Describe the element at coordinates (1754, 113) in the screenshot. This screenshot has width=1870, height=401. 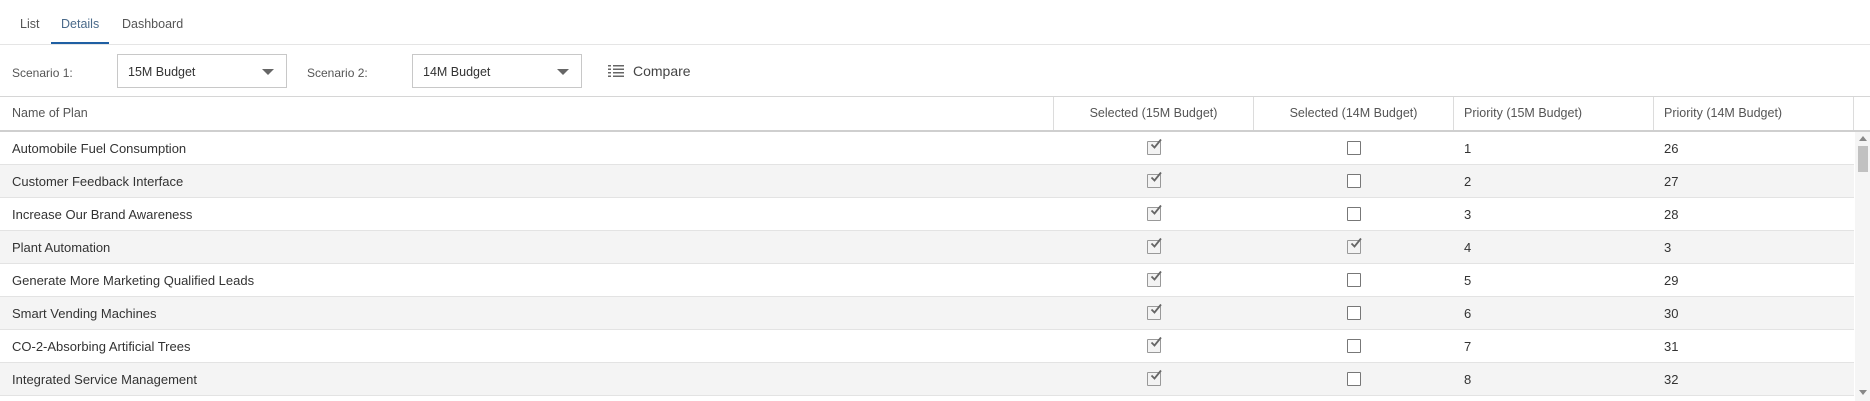
I see `col-priority-14m: Priority (14M Budget)` at that location.